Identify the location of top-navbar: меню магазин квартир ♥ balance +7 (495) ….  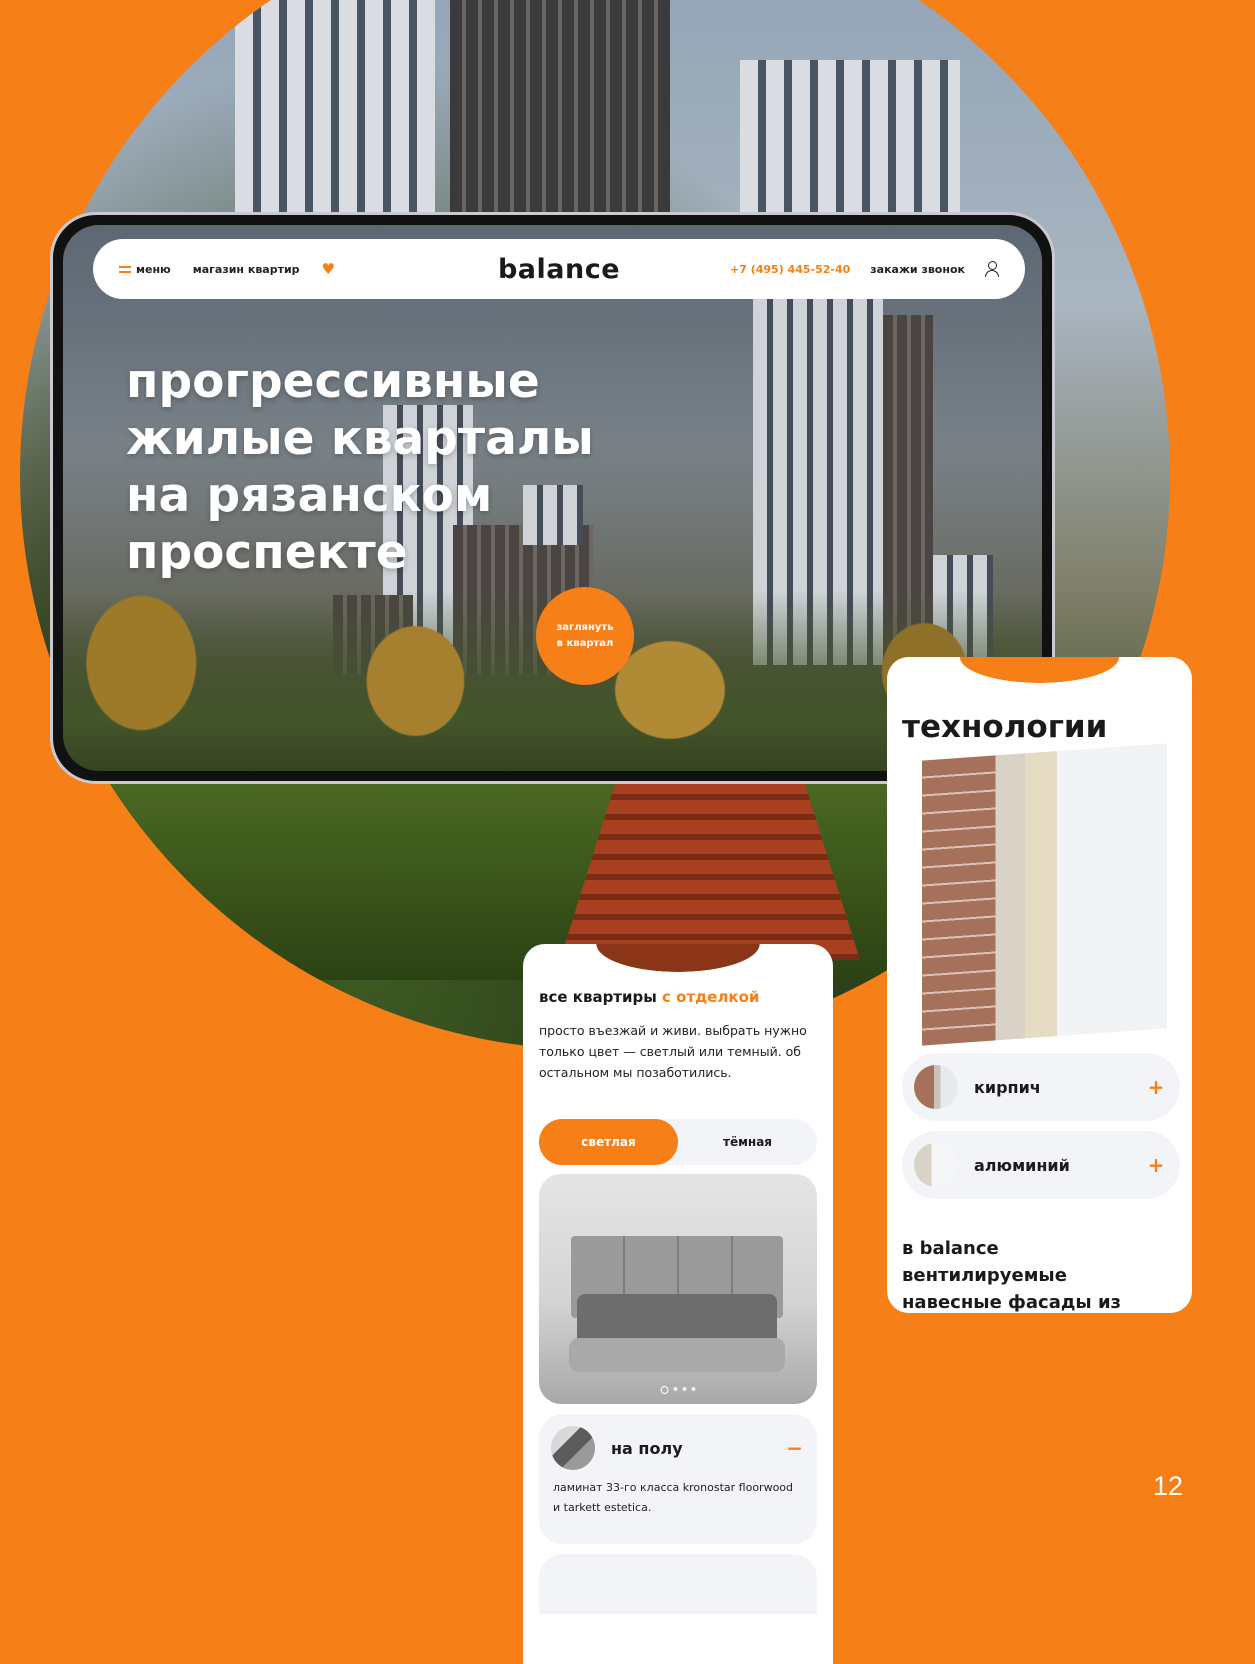
(559, 269).